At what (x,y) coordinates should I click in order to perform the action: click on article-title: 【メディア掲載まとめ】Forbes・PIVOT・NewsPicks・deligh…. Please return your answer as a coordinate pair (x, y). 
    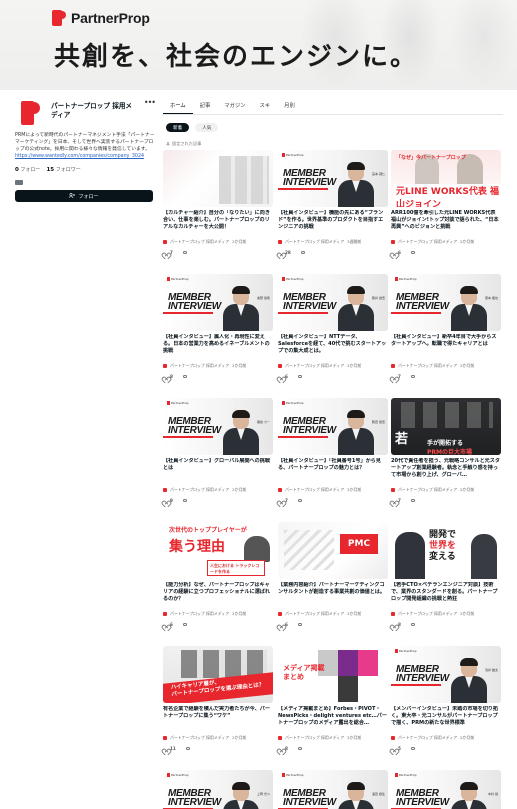
    Looking at the image, I should click on (333, 720).